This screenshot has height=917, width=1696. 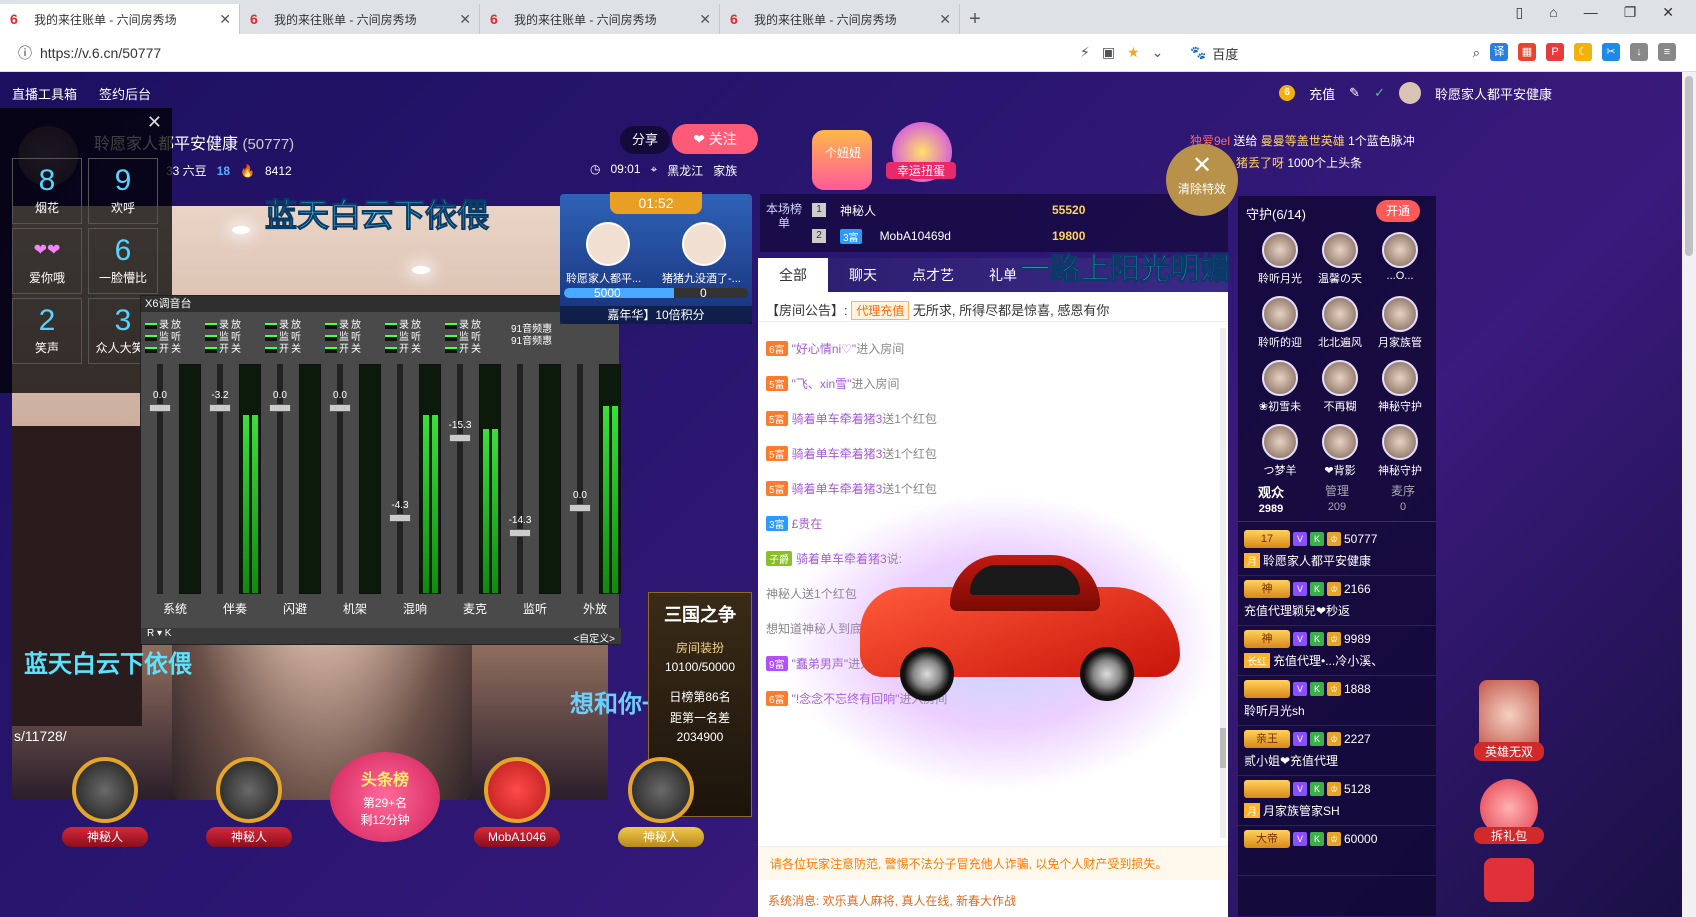 What do you see at coordinates (1409, 93) in the screenshot?
I see `avatar` at bounding box center [1409, 93].